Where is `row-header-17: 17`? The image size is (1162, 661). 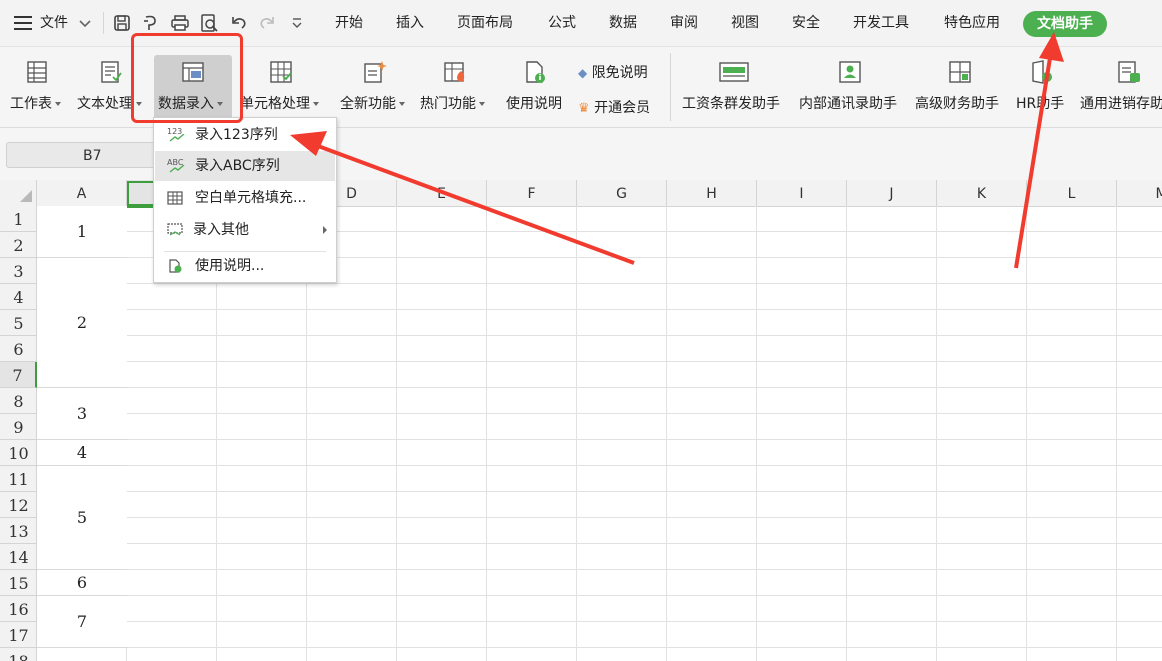 row-header-17: 17 is located at coordinates (18, 635).